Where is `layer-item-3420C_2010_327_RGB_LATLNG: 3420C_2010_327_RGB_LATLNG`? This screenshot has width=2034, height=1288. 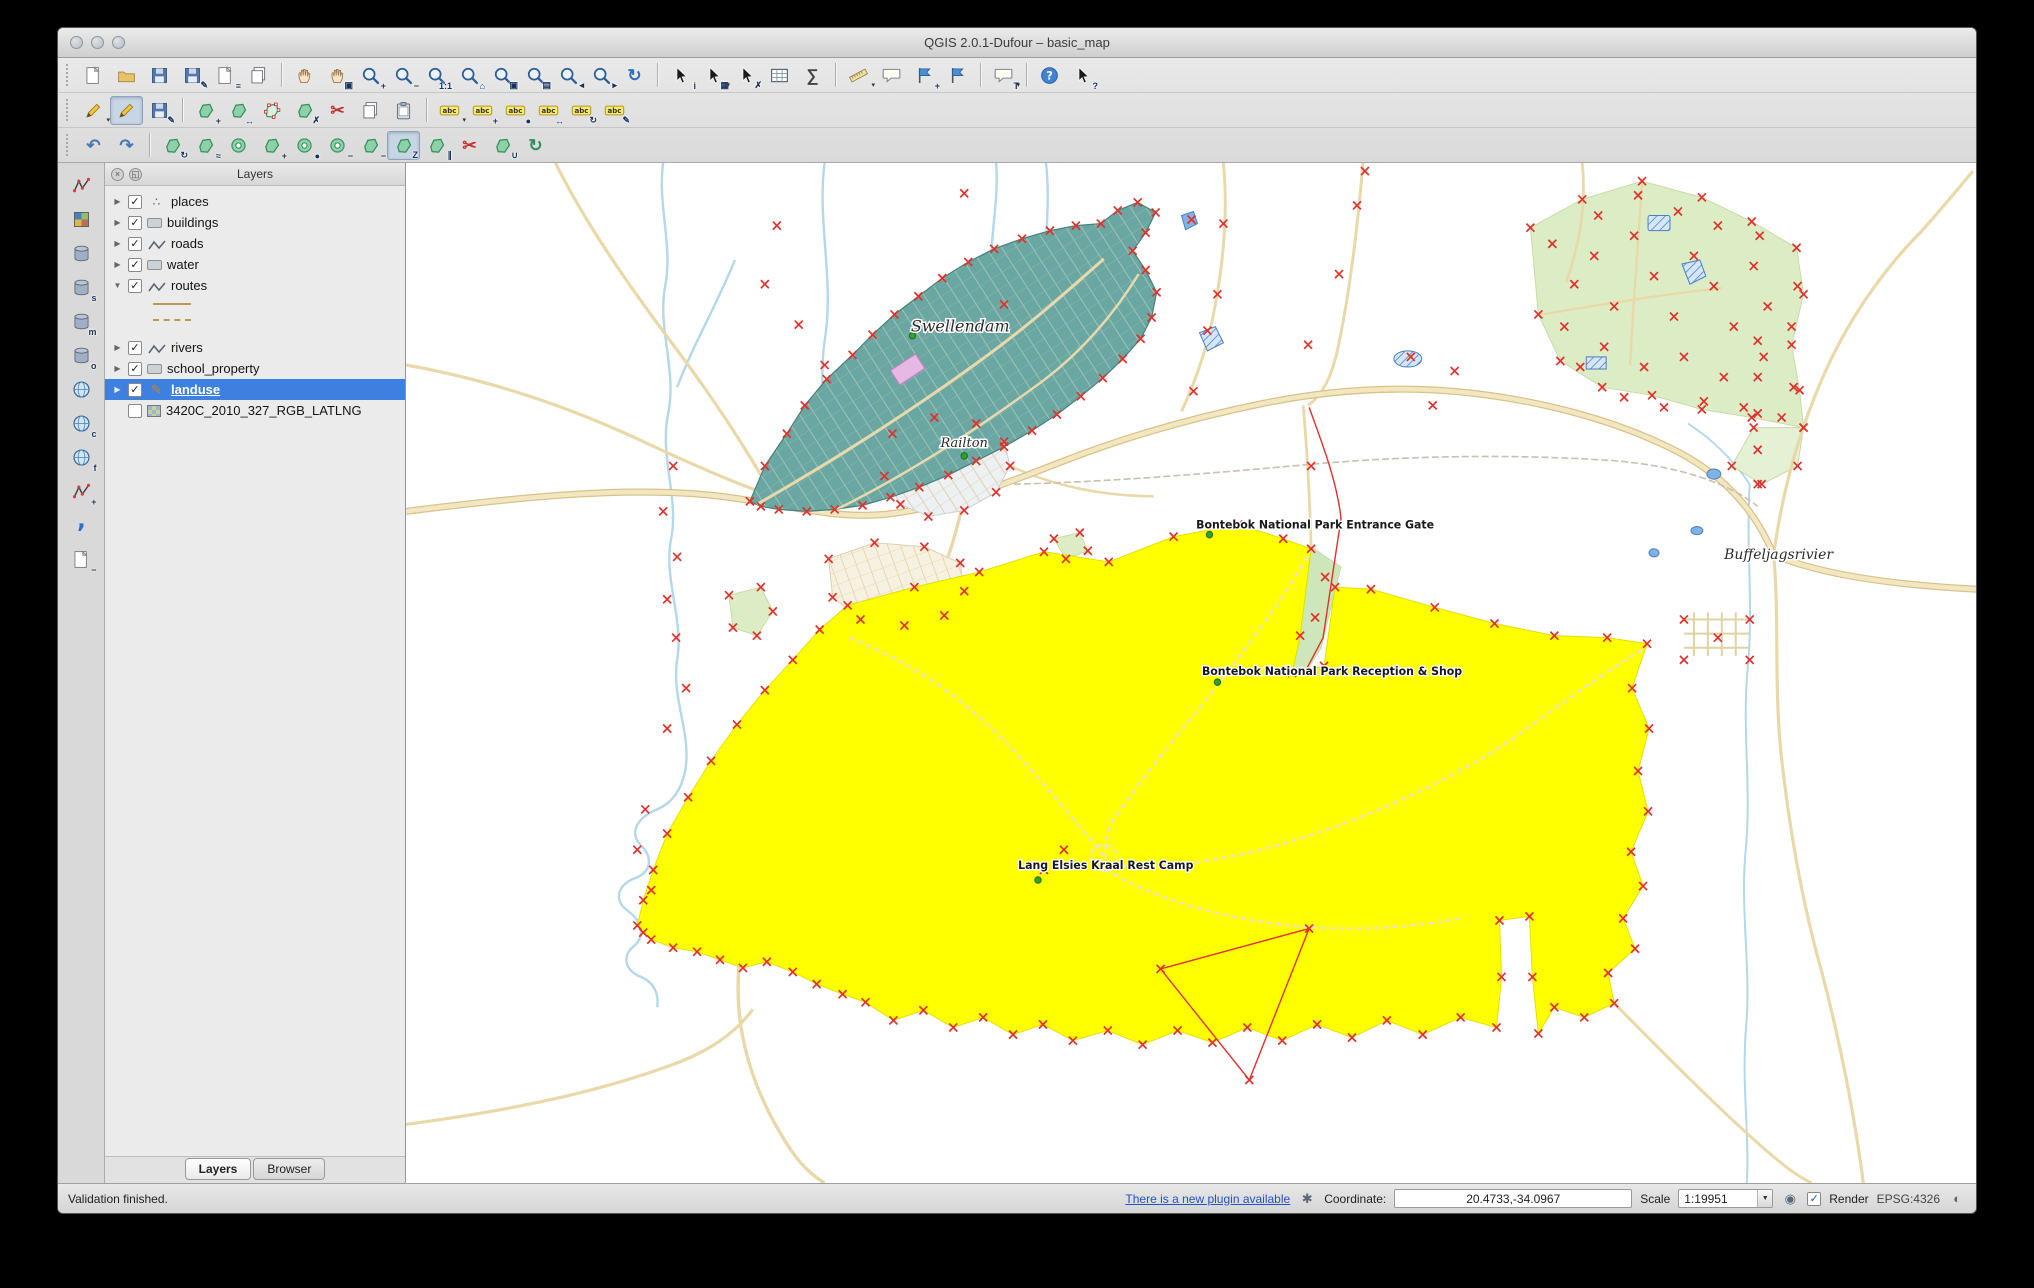 layer-item-3420C_2010_327_RGB_LATLNG: 3420C_2010_327_RGB_LATLNG is located at coordinates (255, 410).